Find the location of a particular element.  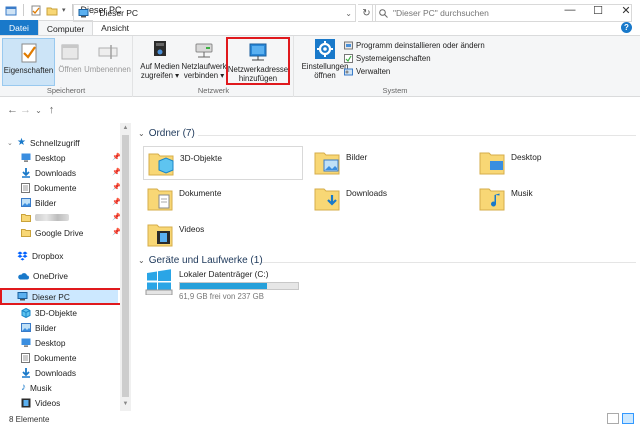

map-network-drive-button: Netzlaufwerk verbinden ▾ is located at coordinates (204, 59).